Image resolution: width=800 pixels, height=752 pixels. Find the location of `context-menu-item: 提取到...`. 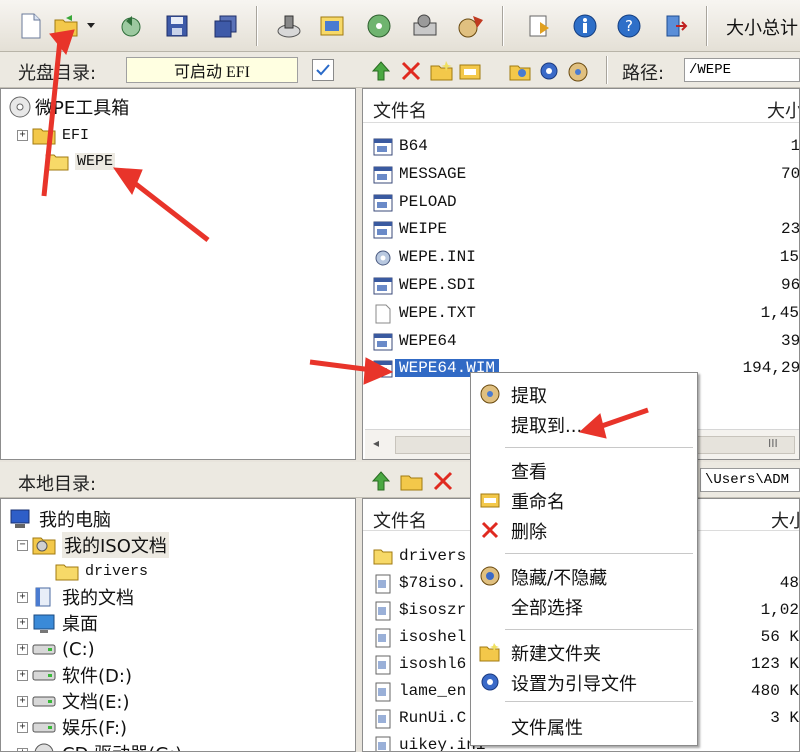

context-menu-item: 提取到... is located at coordinates (584, 423).